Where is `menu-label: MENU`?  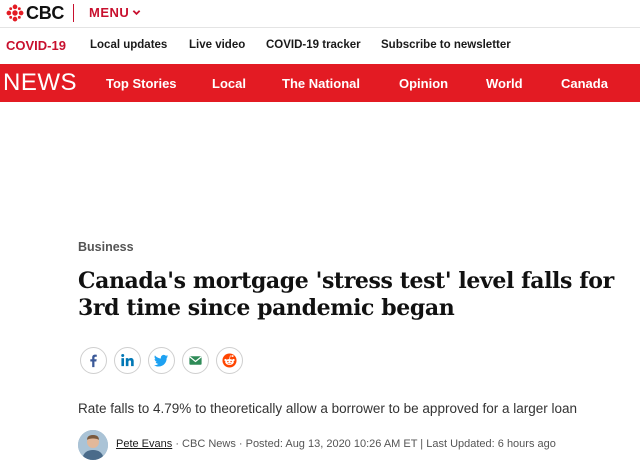
menu-label: MENU is located at coordinates (109, 12).